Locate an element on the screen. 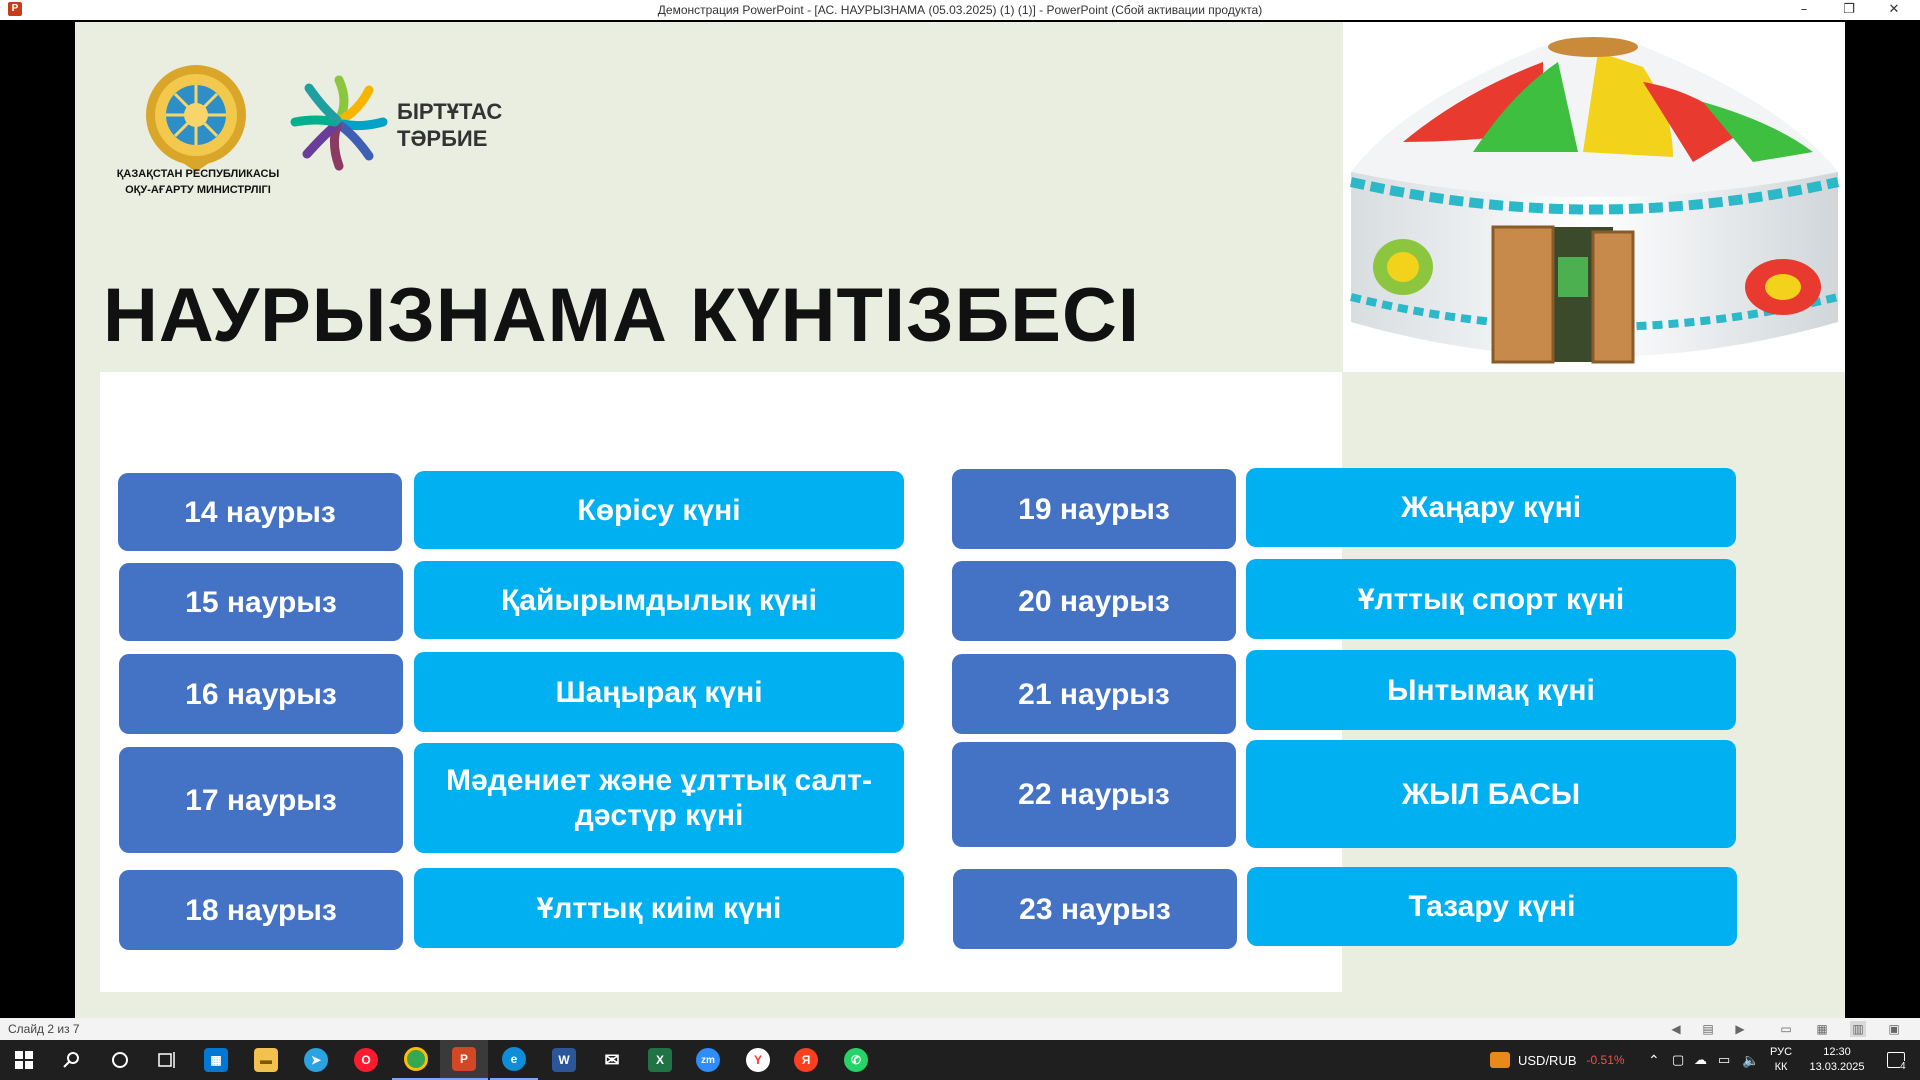  date-pill: 20 наурыз is located at coordinates (1094, 601).